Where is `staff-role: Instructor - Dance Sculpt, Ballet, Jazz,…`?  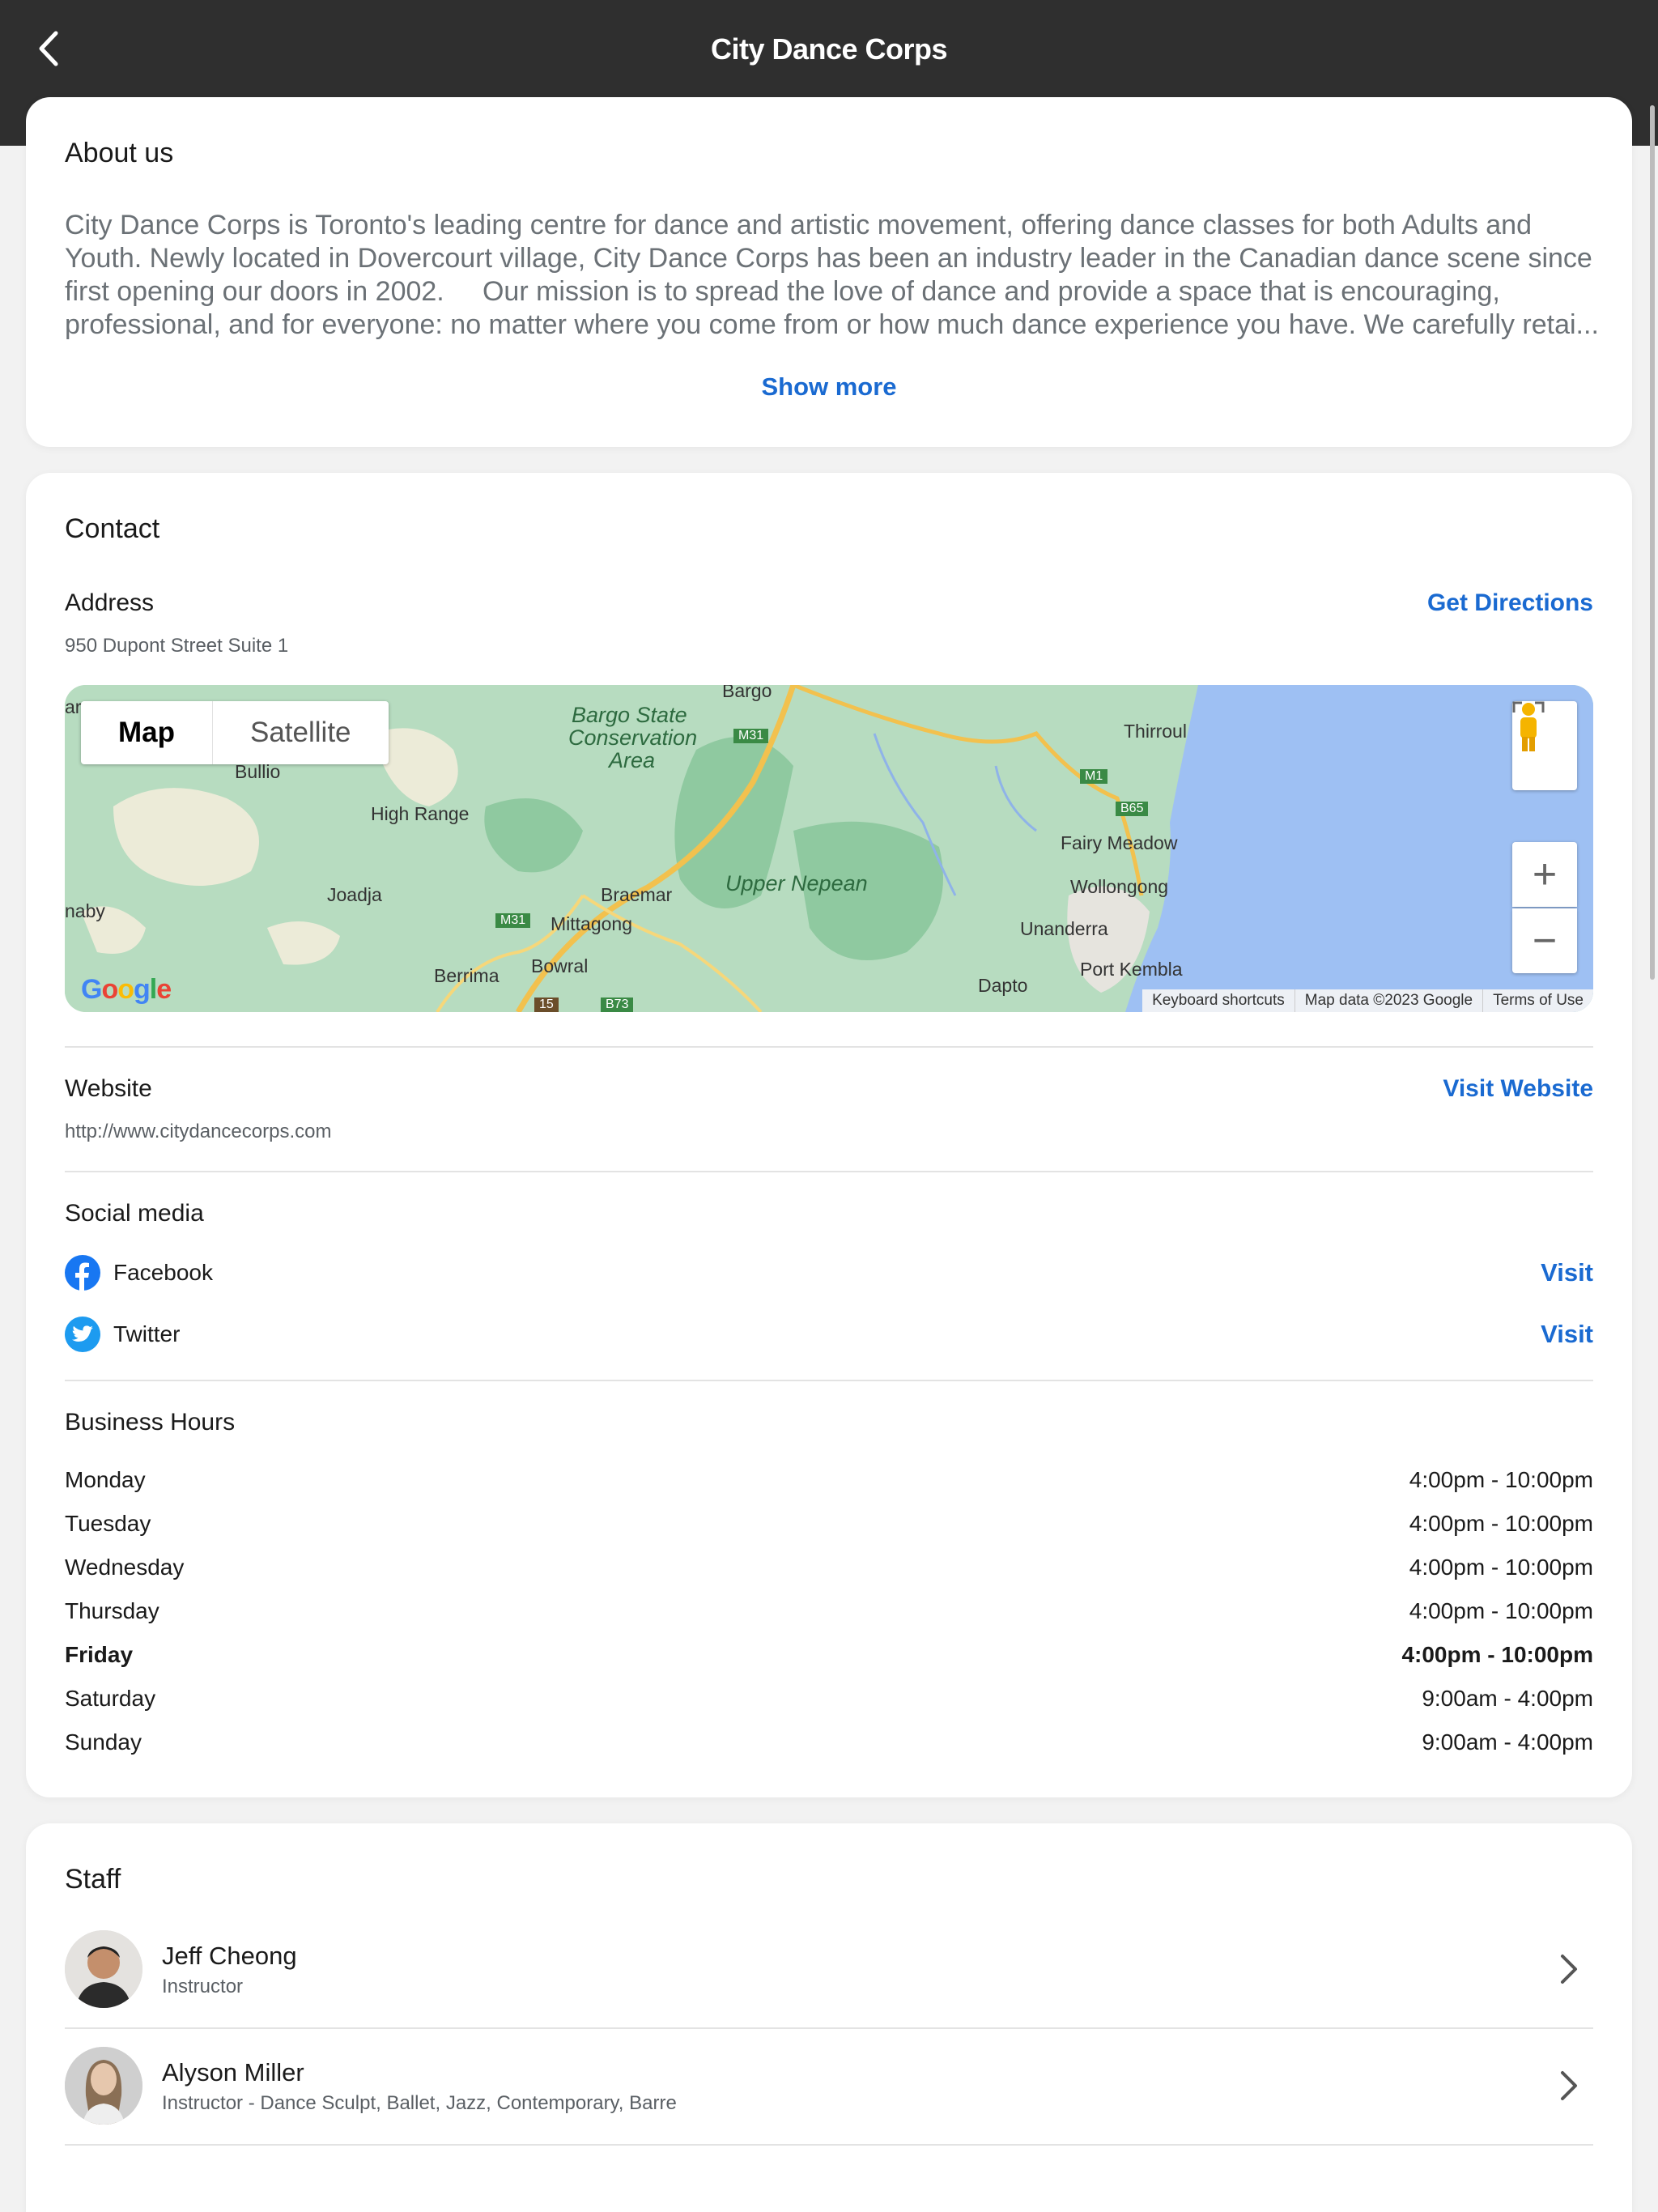 staff-role: Instructor - Dance Sculpt, Ballet, Jazz,… is located at coordinates (419, 2103).